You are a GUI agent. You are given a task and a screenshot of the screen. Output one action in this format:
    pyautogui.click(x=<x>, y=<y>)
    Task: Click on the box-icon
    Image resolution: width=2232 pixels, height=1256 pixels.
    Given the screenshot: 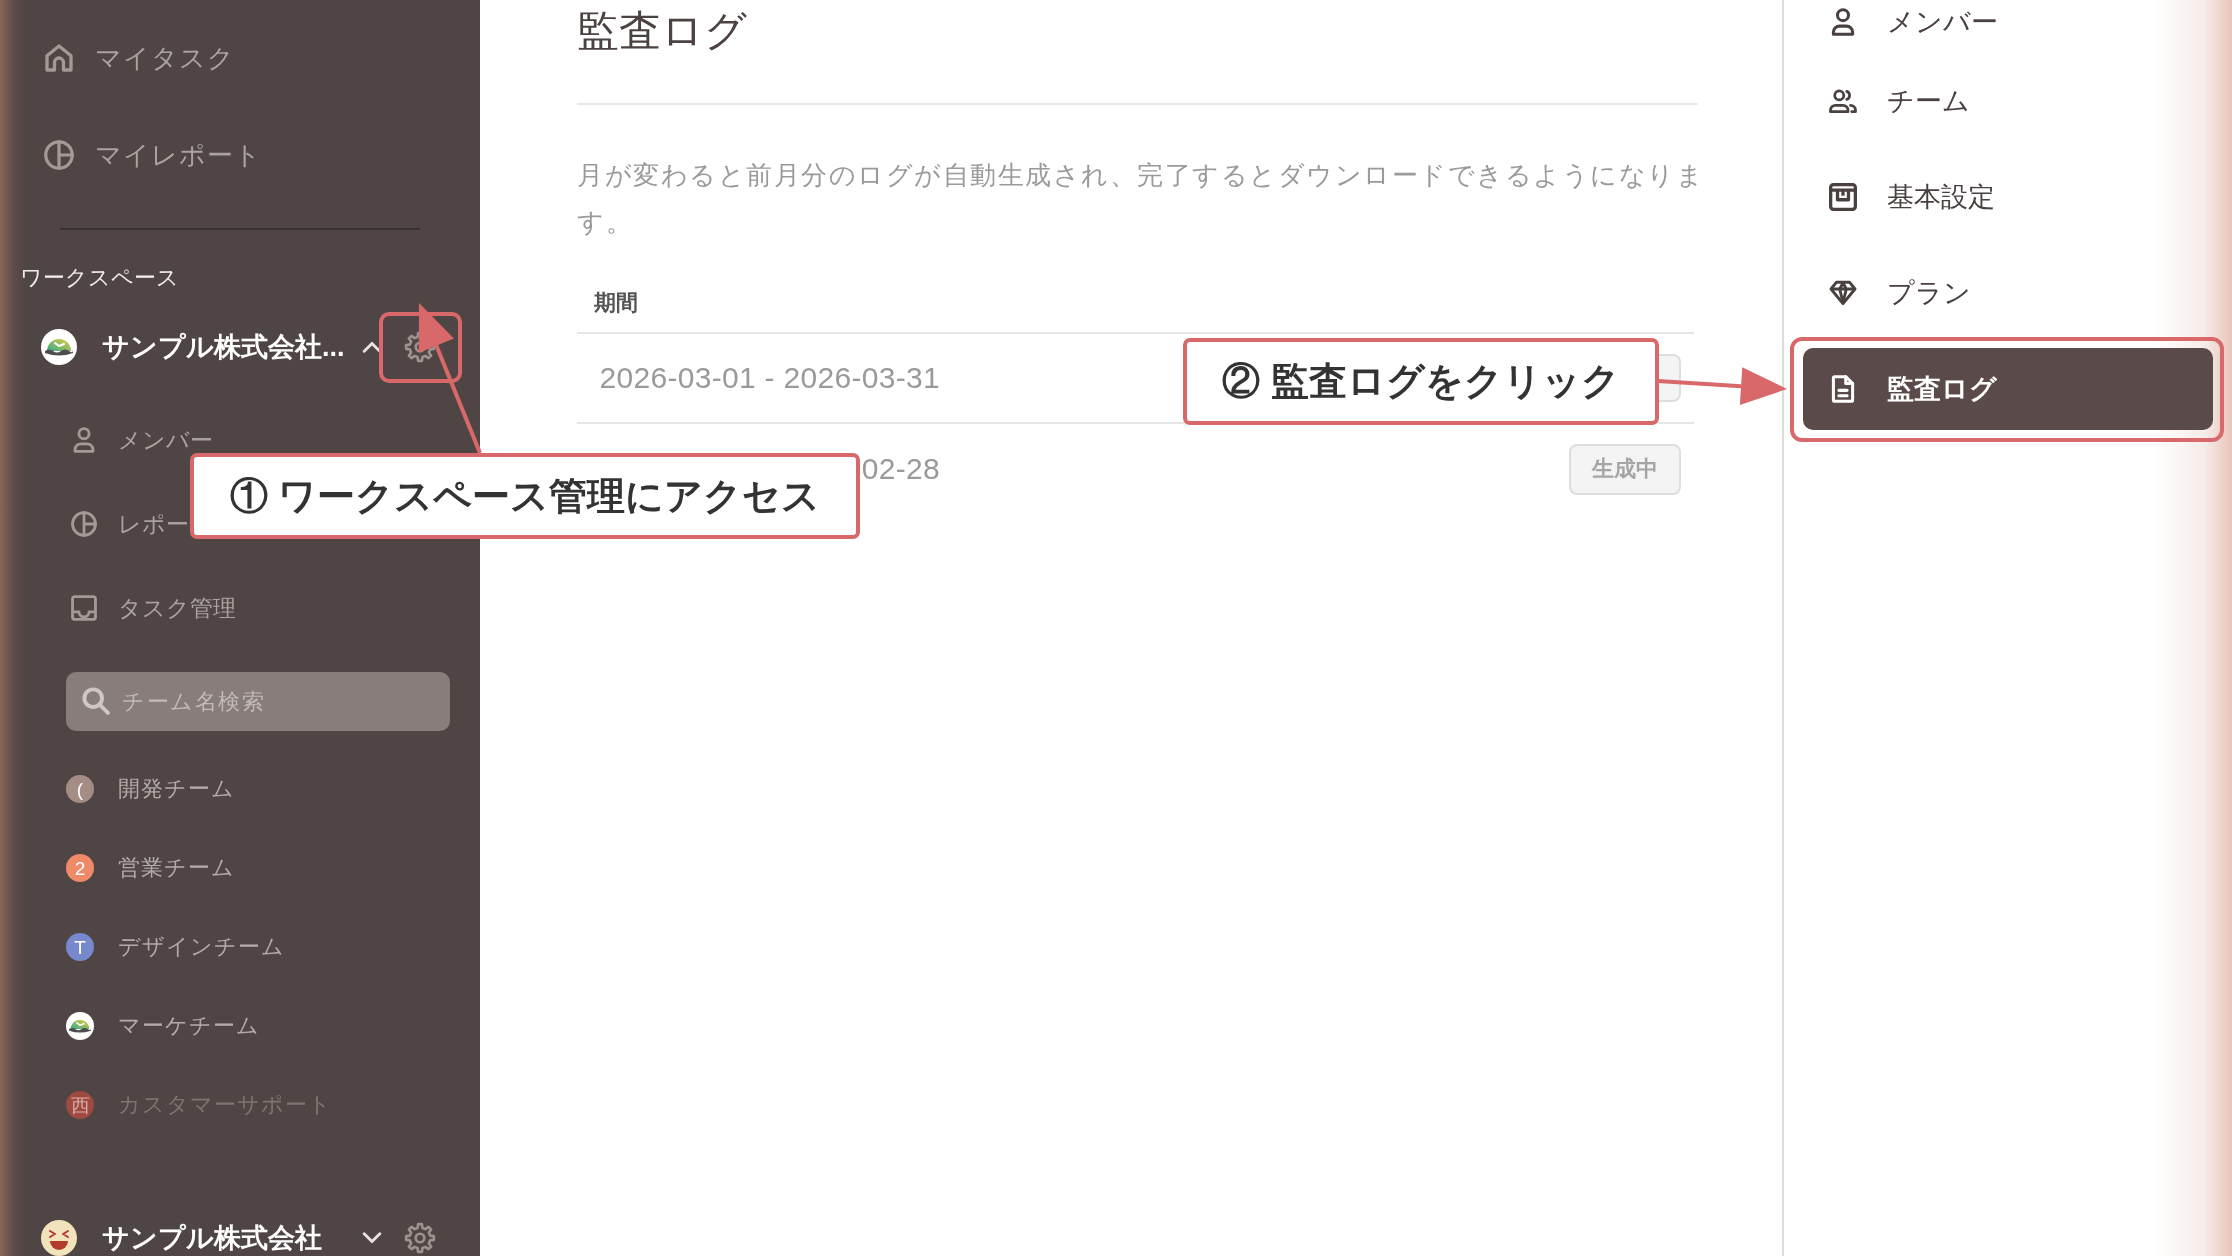 What is the action you would take?
    pyautogui.click(x=1843, y=197)
    